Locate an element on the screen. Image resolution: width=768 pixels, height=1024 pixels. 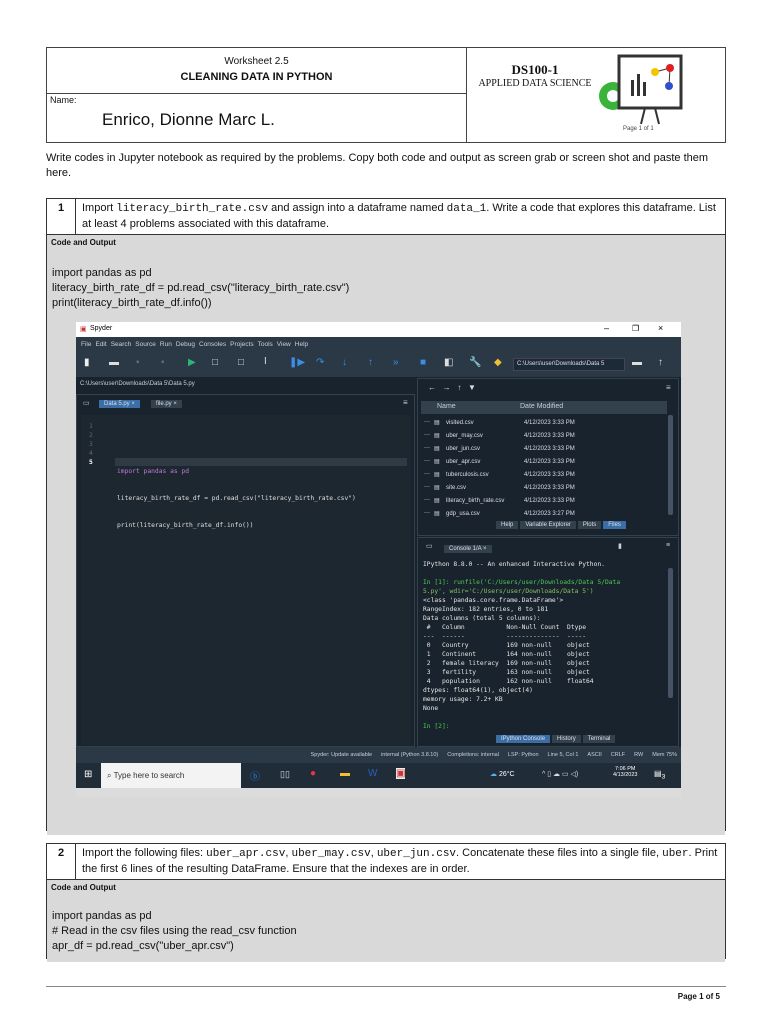
menu-debug: Debug is located at coordinates (185, 344).